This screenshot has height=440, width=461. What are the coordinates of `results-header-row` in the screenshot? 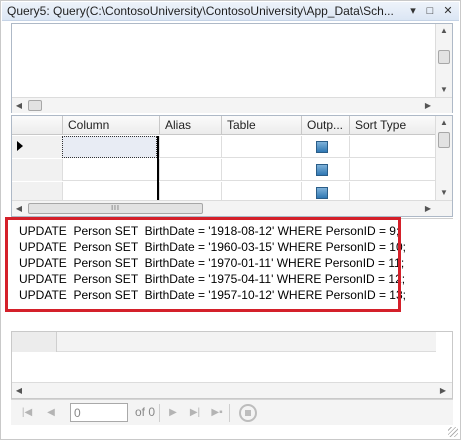 It's located at (224, 342).